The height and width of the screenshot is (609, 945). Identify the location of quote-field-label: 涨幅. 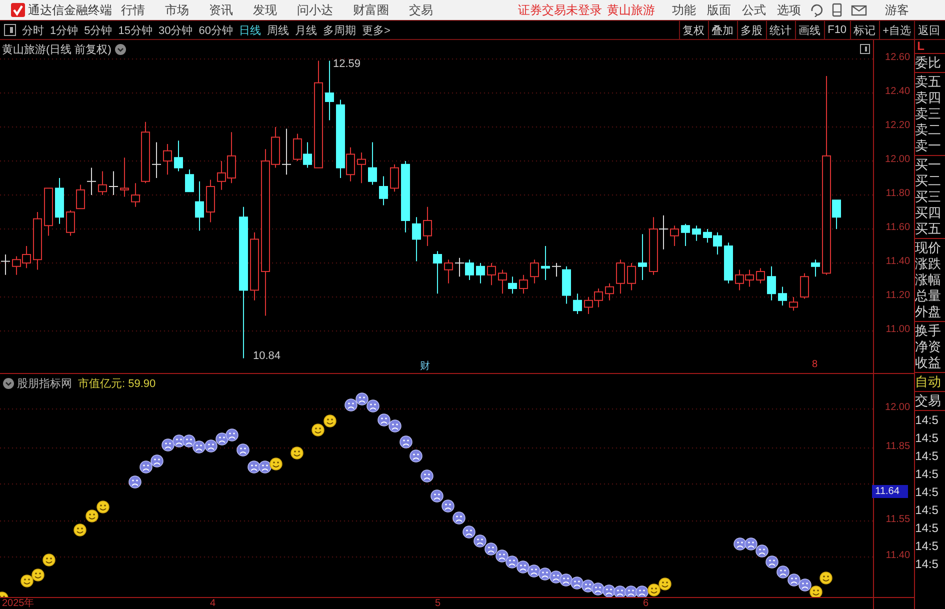
(928, 280).